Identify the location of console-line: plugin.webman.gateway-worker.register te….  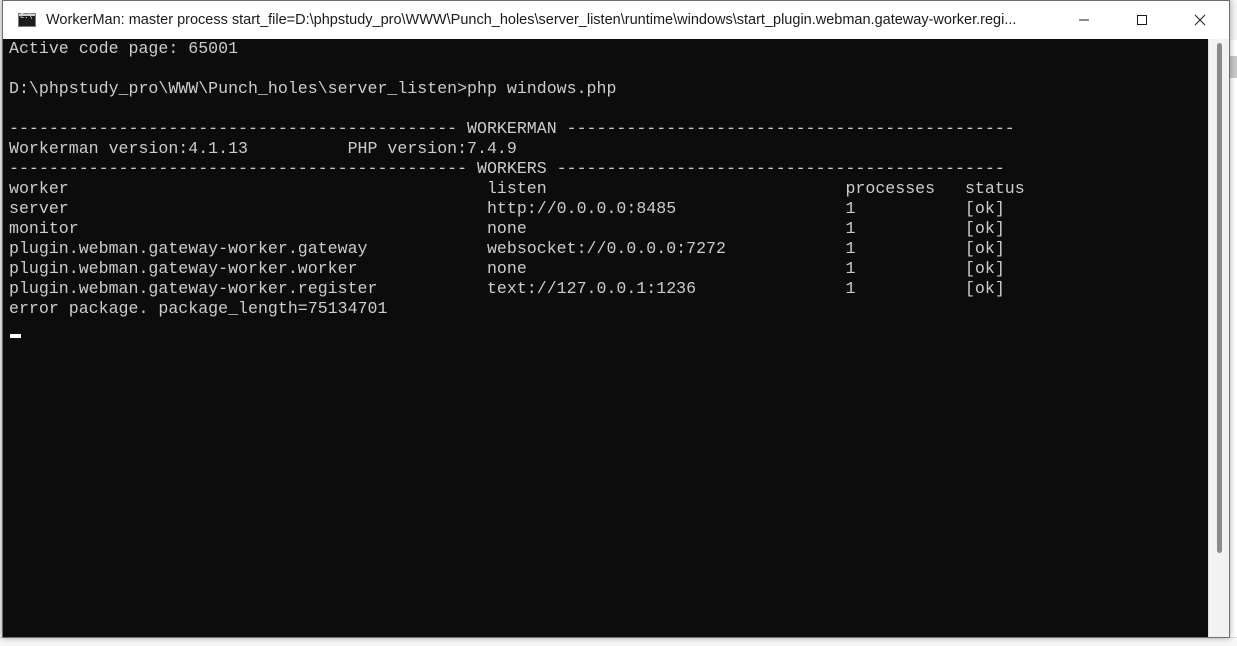
(507, 288).